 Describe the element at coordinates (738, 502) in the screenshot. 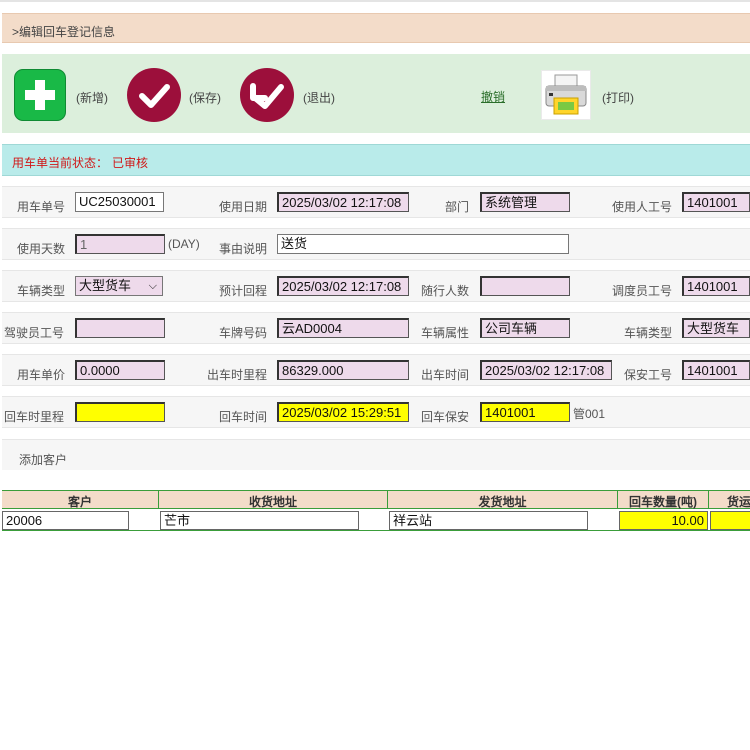

I see `col-freight: 货运` at that location.